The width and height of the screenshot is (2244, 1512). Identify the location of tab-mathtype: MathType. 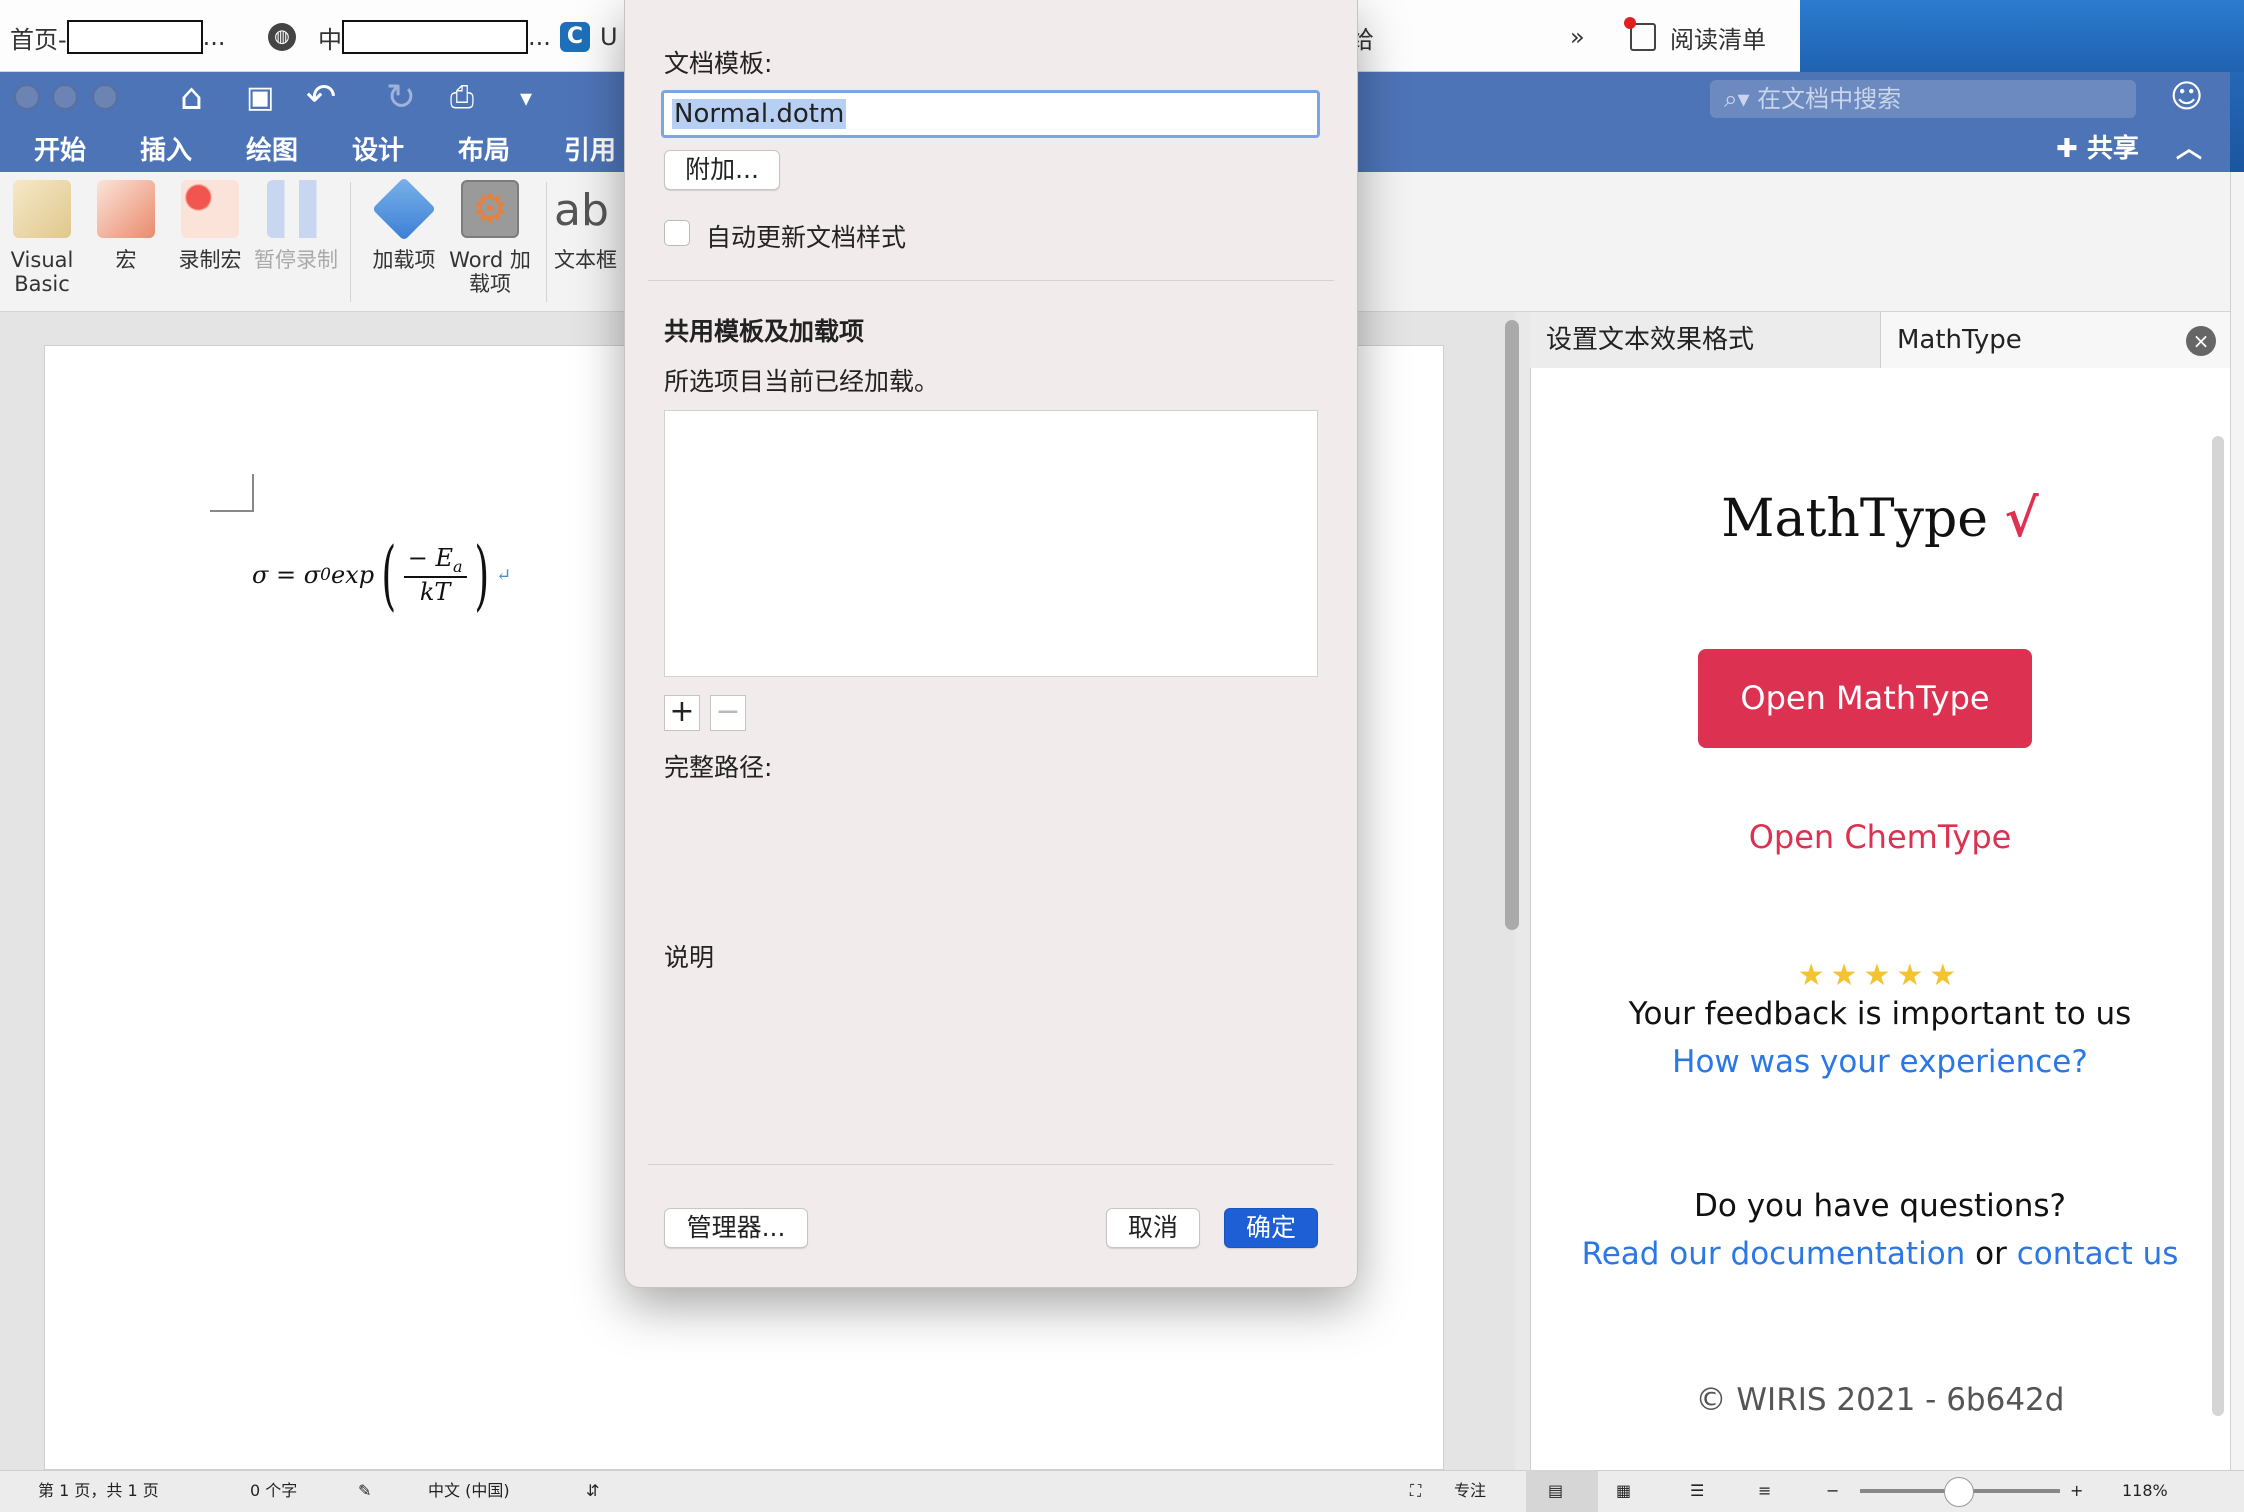
(2055, 340).